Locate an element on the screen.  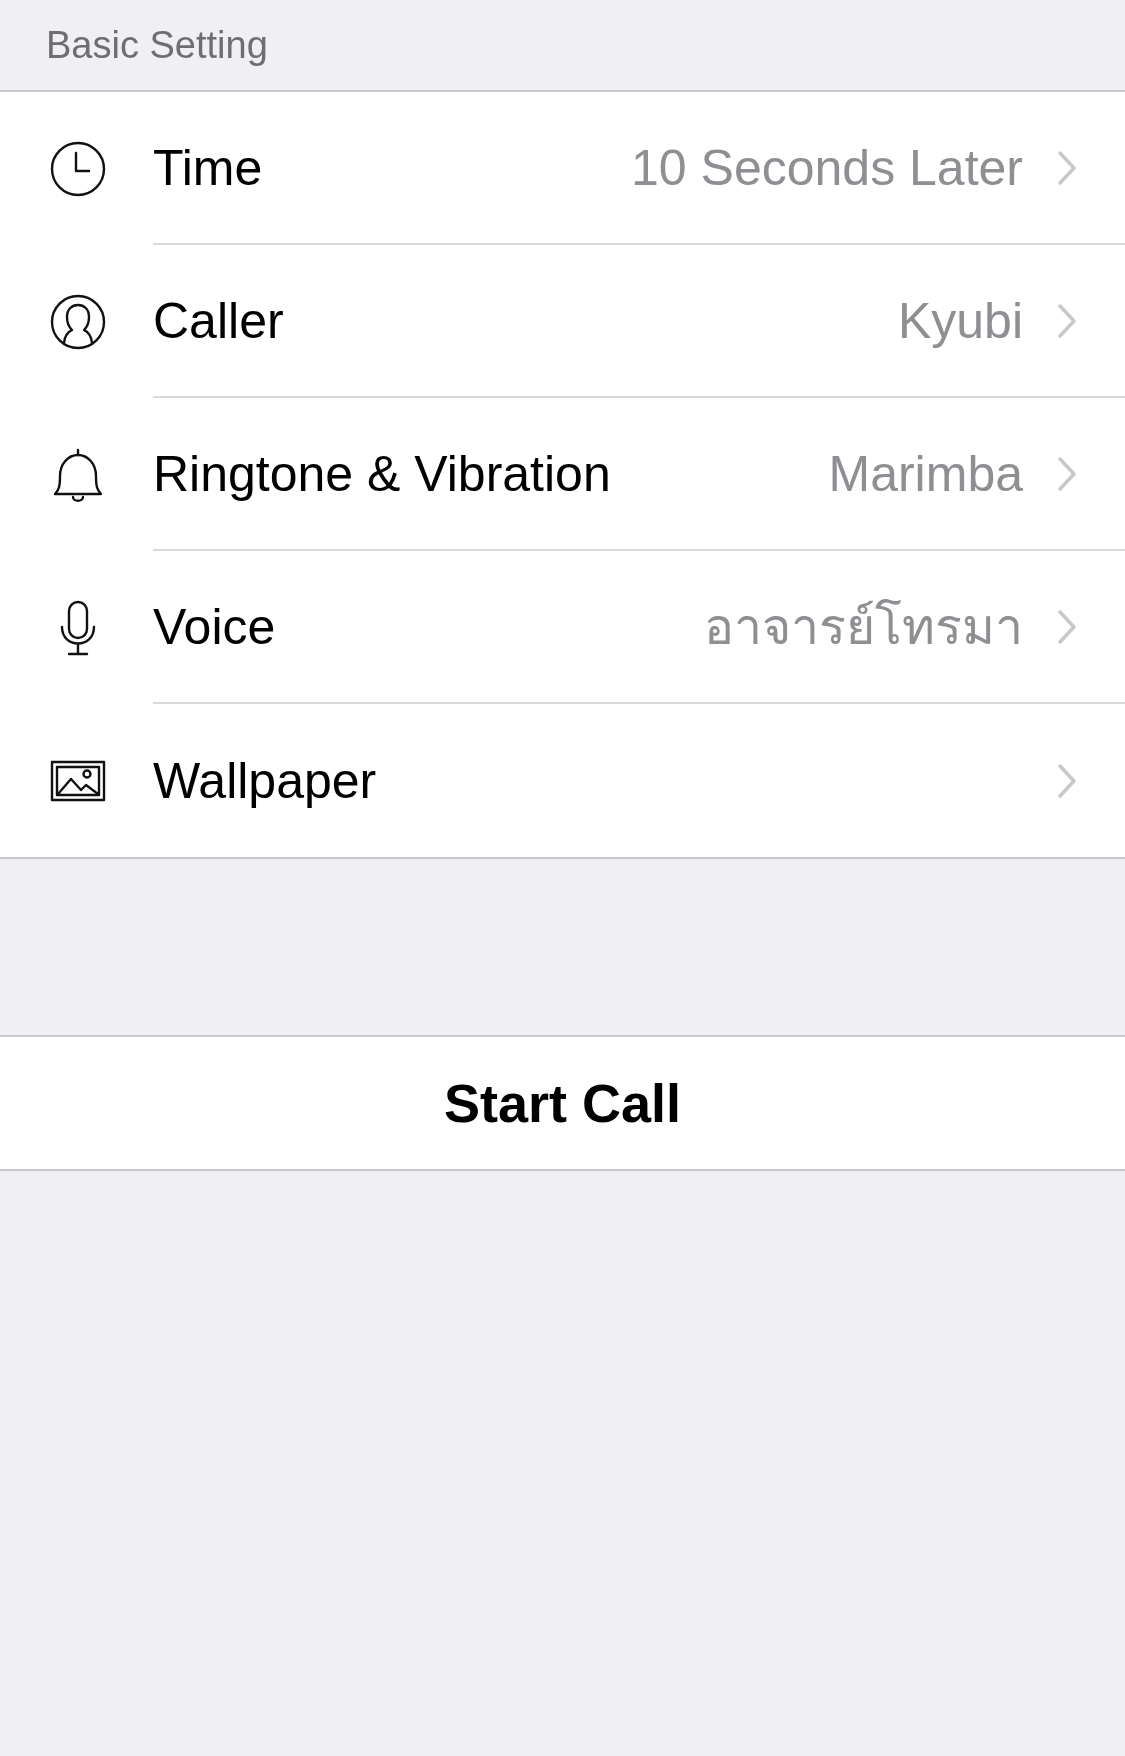
row-value: Marimba is located at coordinates (925, 473).